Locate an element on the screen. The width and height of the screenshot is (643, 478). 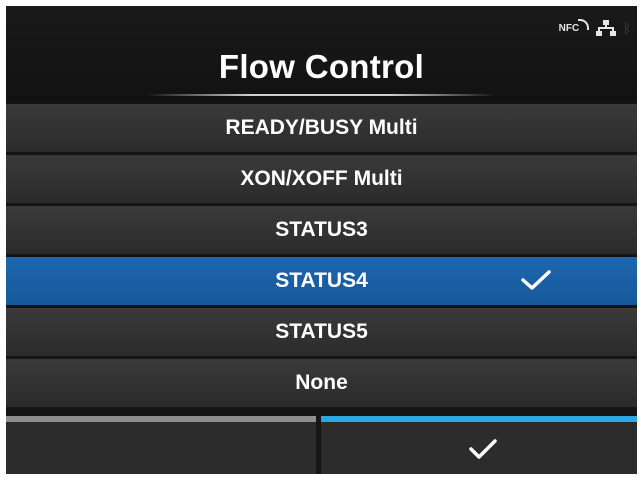
option-status3: STATUS3 is located at coordinates (321, 230).